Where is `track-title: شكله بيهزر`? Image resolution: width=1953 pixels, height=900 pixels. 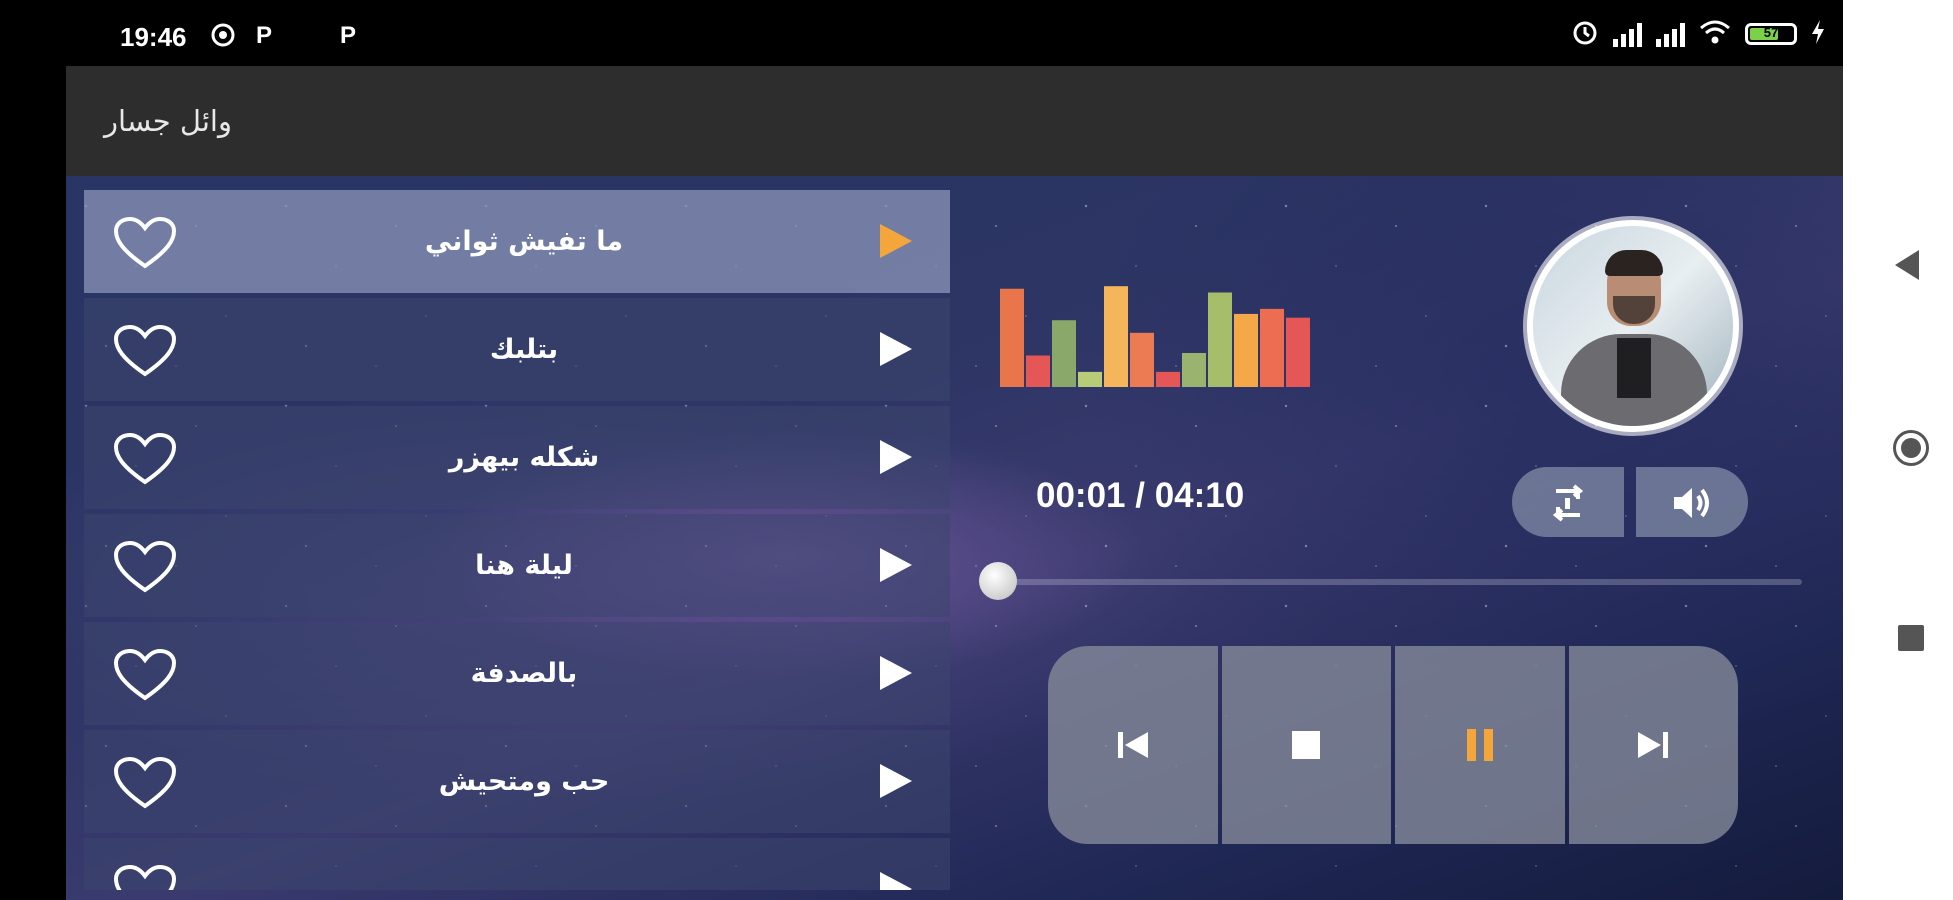 track-title: شكله بيهزر is located at coordinates (524, 457).